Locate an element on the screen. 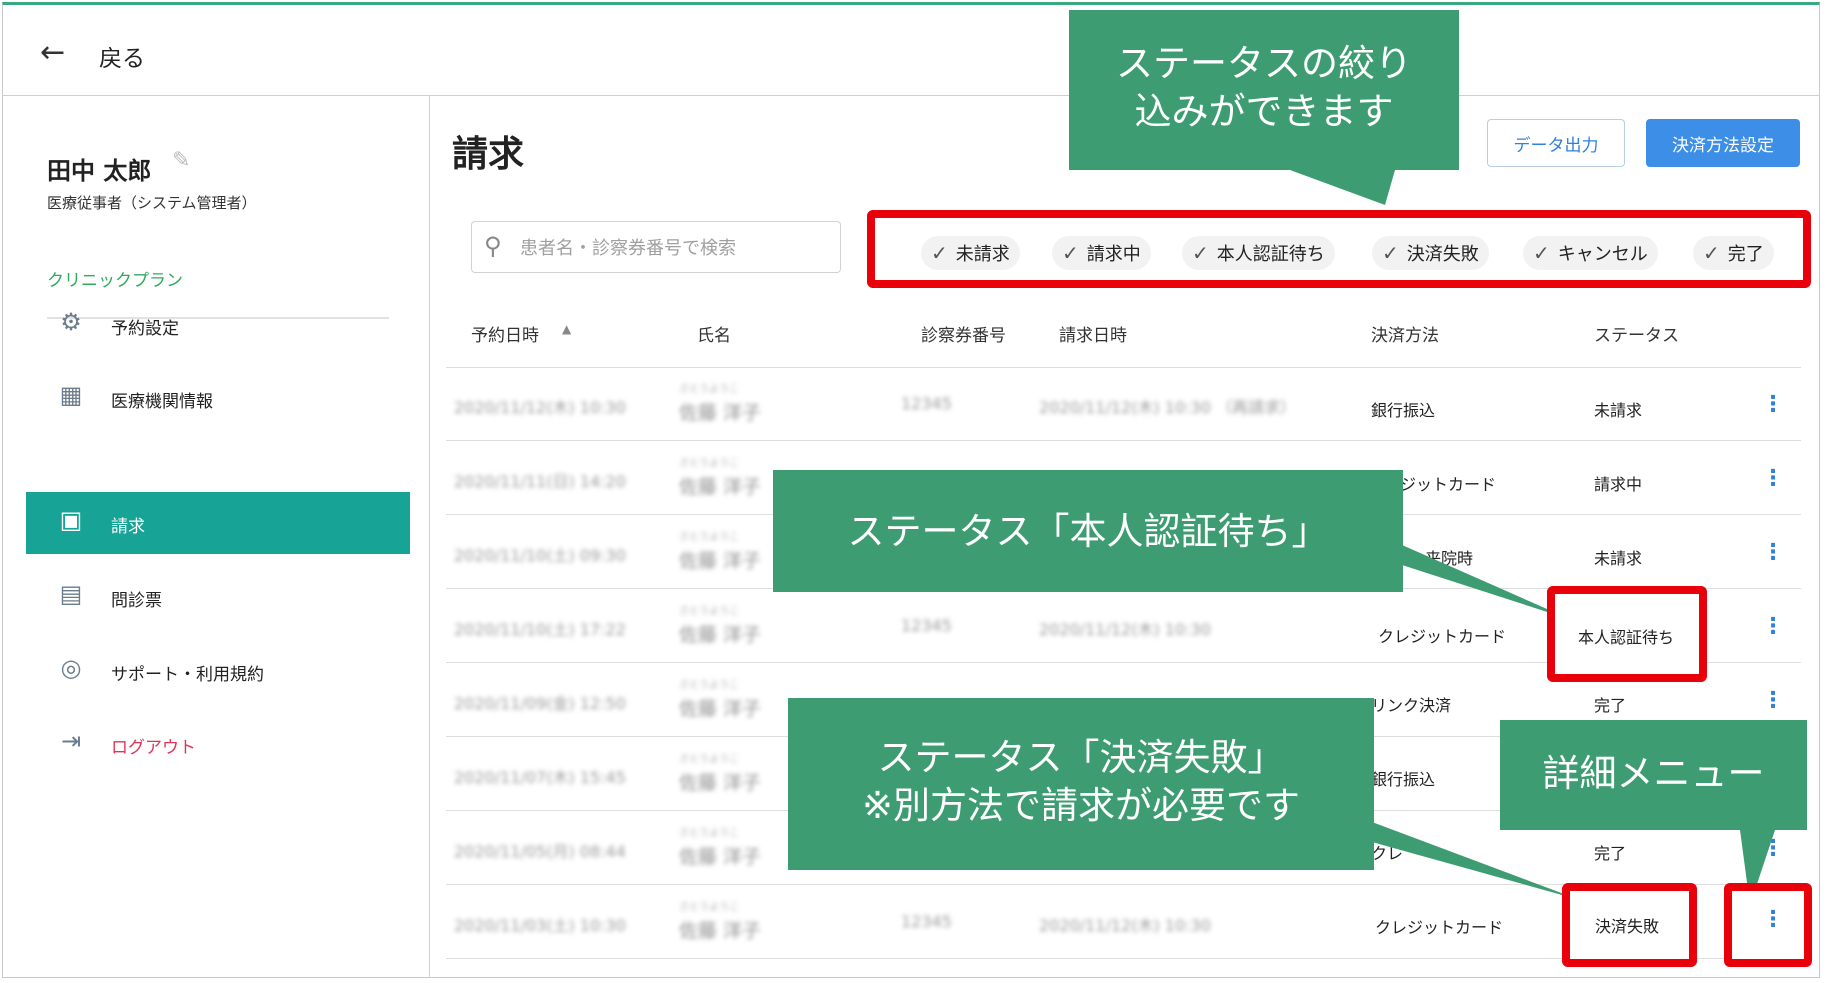 The image size is (1827, 983). row-status: 請求中 is located at coordinates (1618, 484).